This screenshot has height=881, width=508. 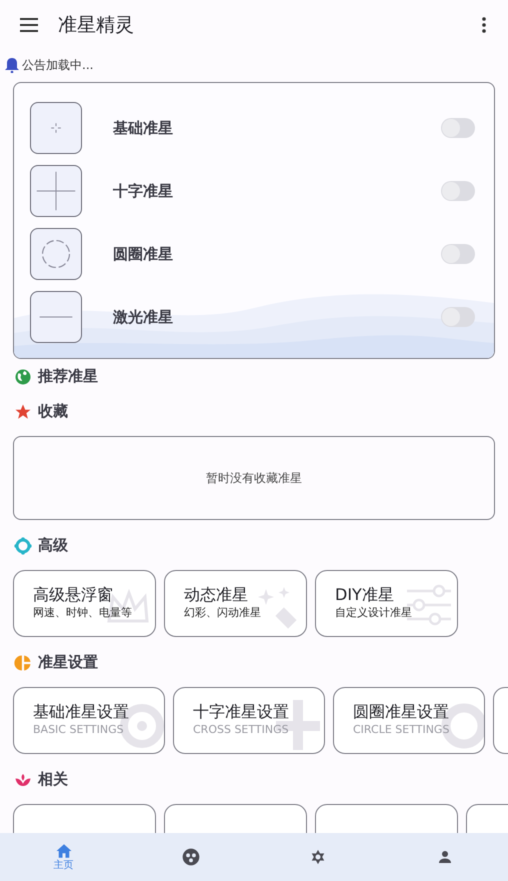 What do you see at coordinates (53, 779) in the screenshot?
I see `section-title: 相关` at bounding box center [53, 779].